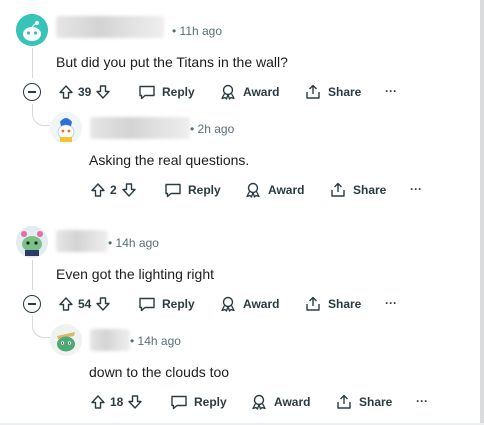  What do you see at coordinates (135, 274) in the screenshot?
I see `comment-text: Even got the lighting right` at bounding box center [135, 274].